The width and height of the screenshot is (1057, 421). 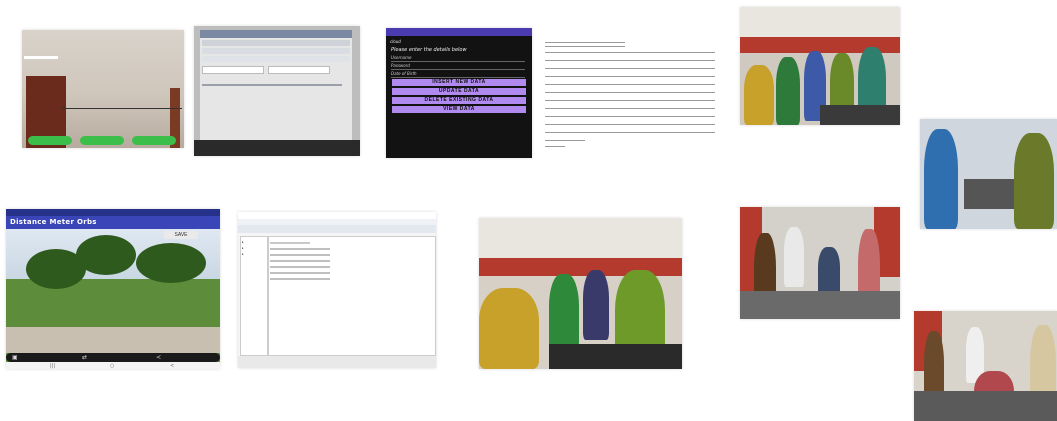 I want to click on monitor-screen, so click(x=276, y=86).